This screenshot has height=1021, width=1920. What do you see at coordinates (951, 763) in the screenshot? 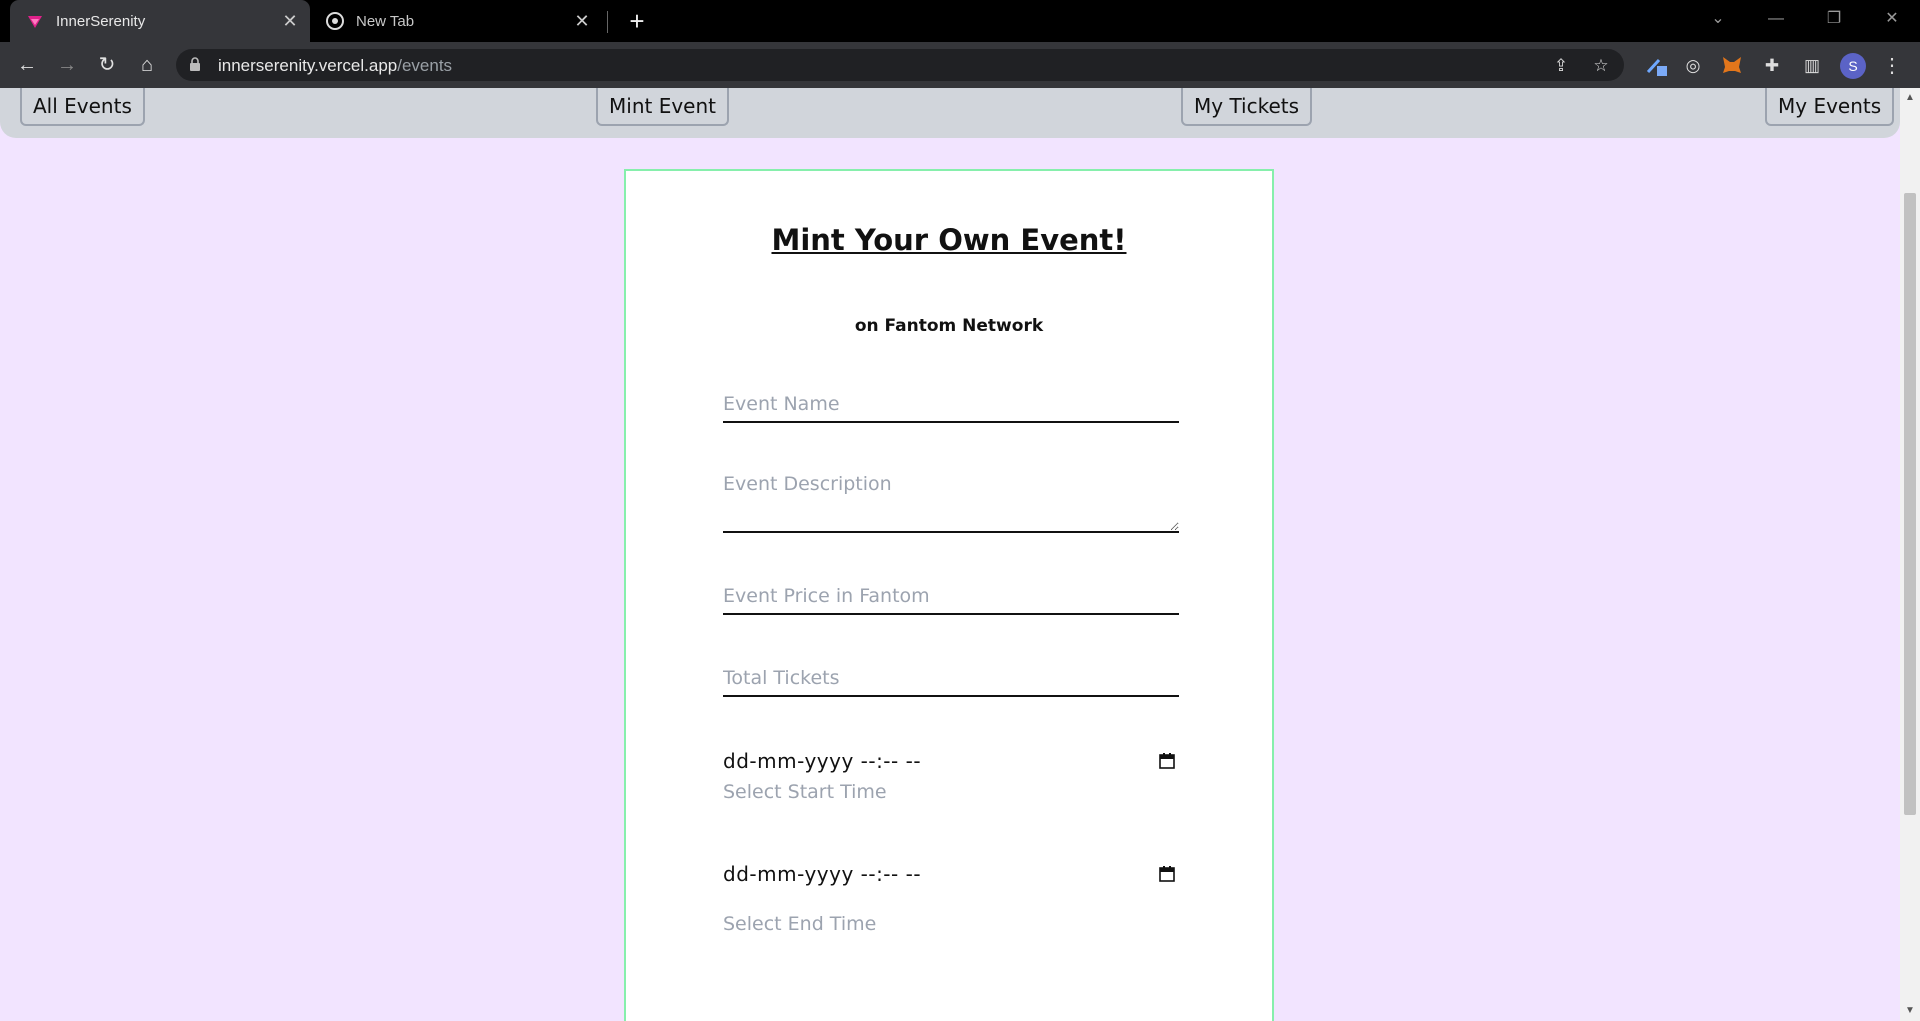
I see `start-datetime-input: dd-mm-yyyy --:-- --` at bounding box center [951, 763].